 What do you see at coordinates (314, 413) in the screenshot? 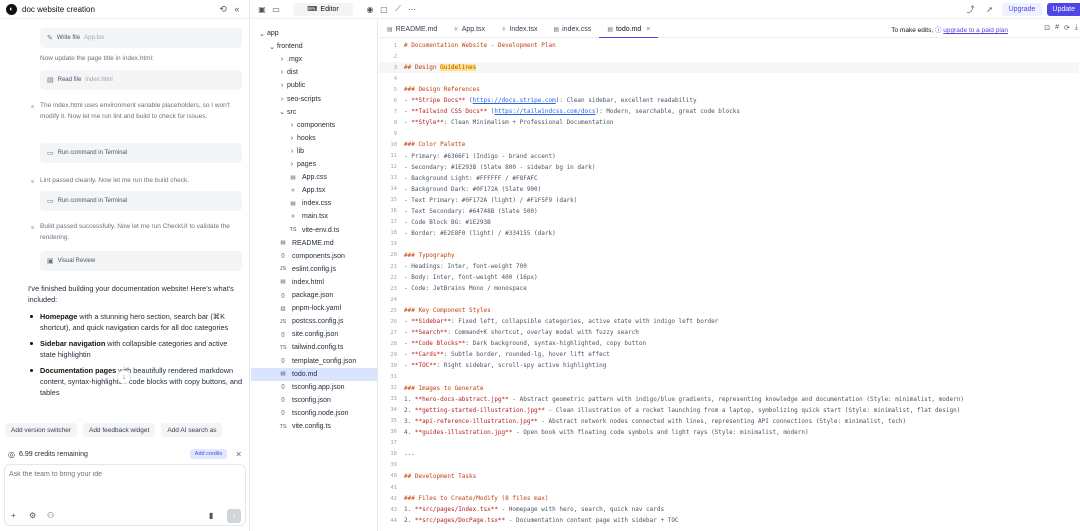
I see `tree-file: {} tsconfig.node.json` at bounding box center [314, 413].